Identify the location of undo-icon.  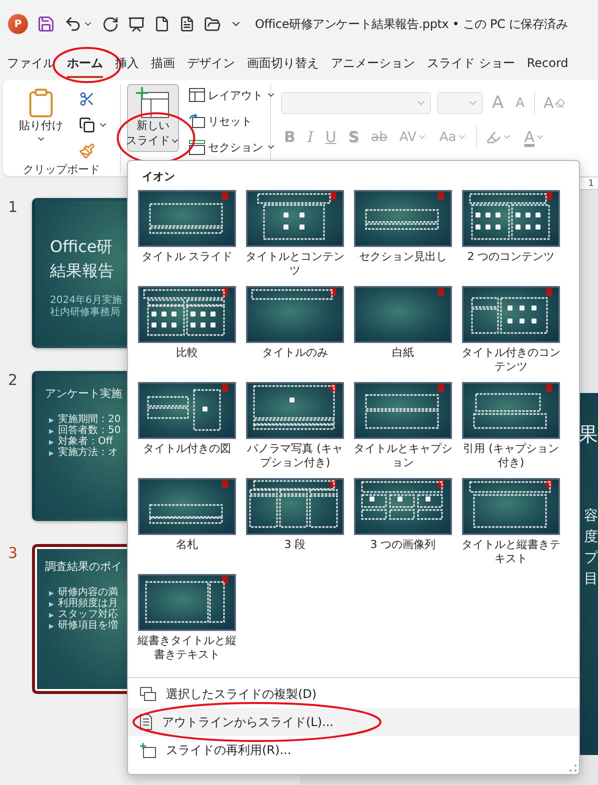
(73, 24).